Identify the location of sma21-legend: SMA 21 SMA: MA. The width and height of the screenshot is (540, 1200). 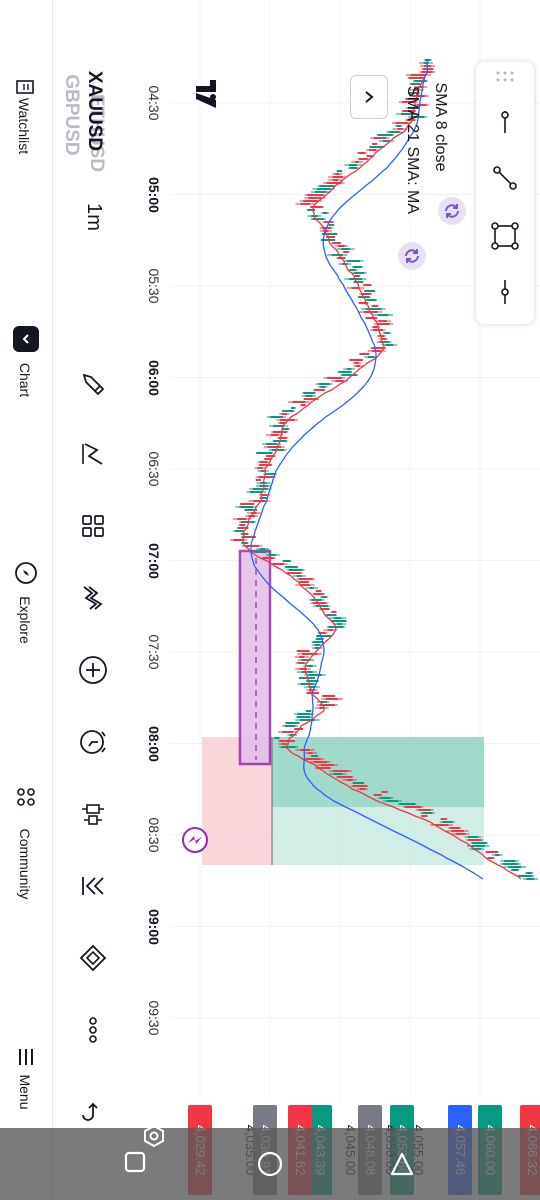
(412, 150).